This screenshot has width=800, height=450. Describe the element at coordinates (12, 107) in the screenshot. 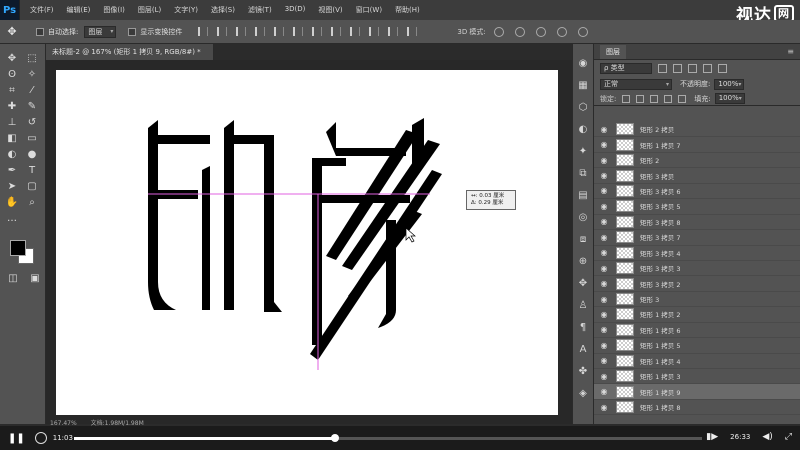

I see `healing-brush-icon: ✚` at that location.